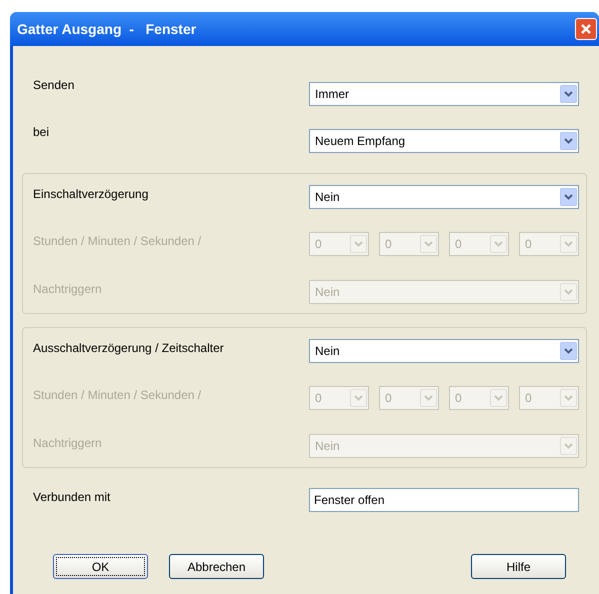  What do you see at coordinates (106, 29) in the screenshot?
I see `window-title: Gatter Ausgang - Fenster` at bounding box center [106, 29].